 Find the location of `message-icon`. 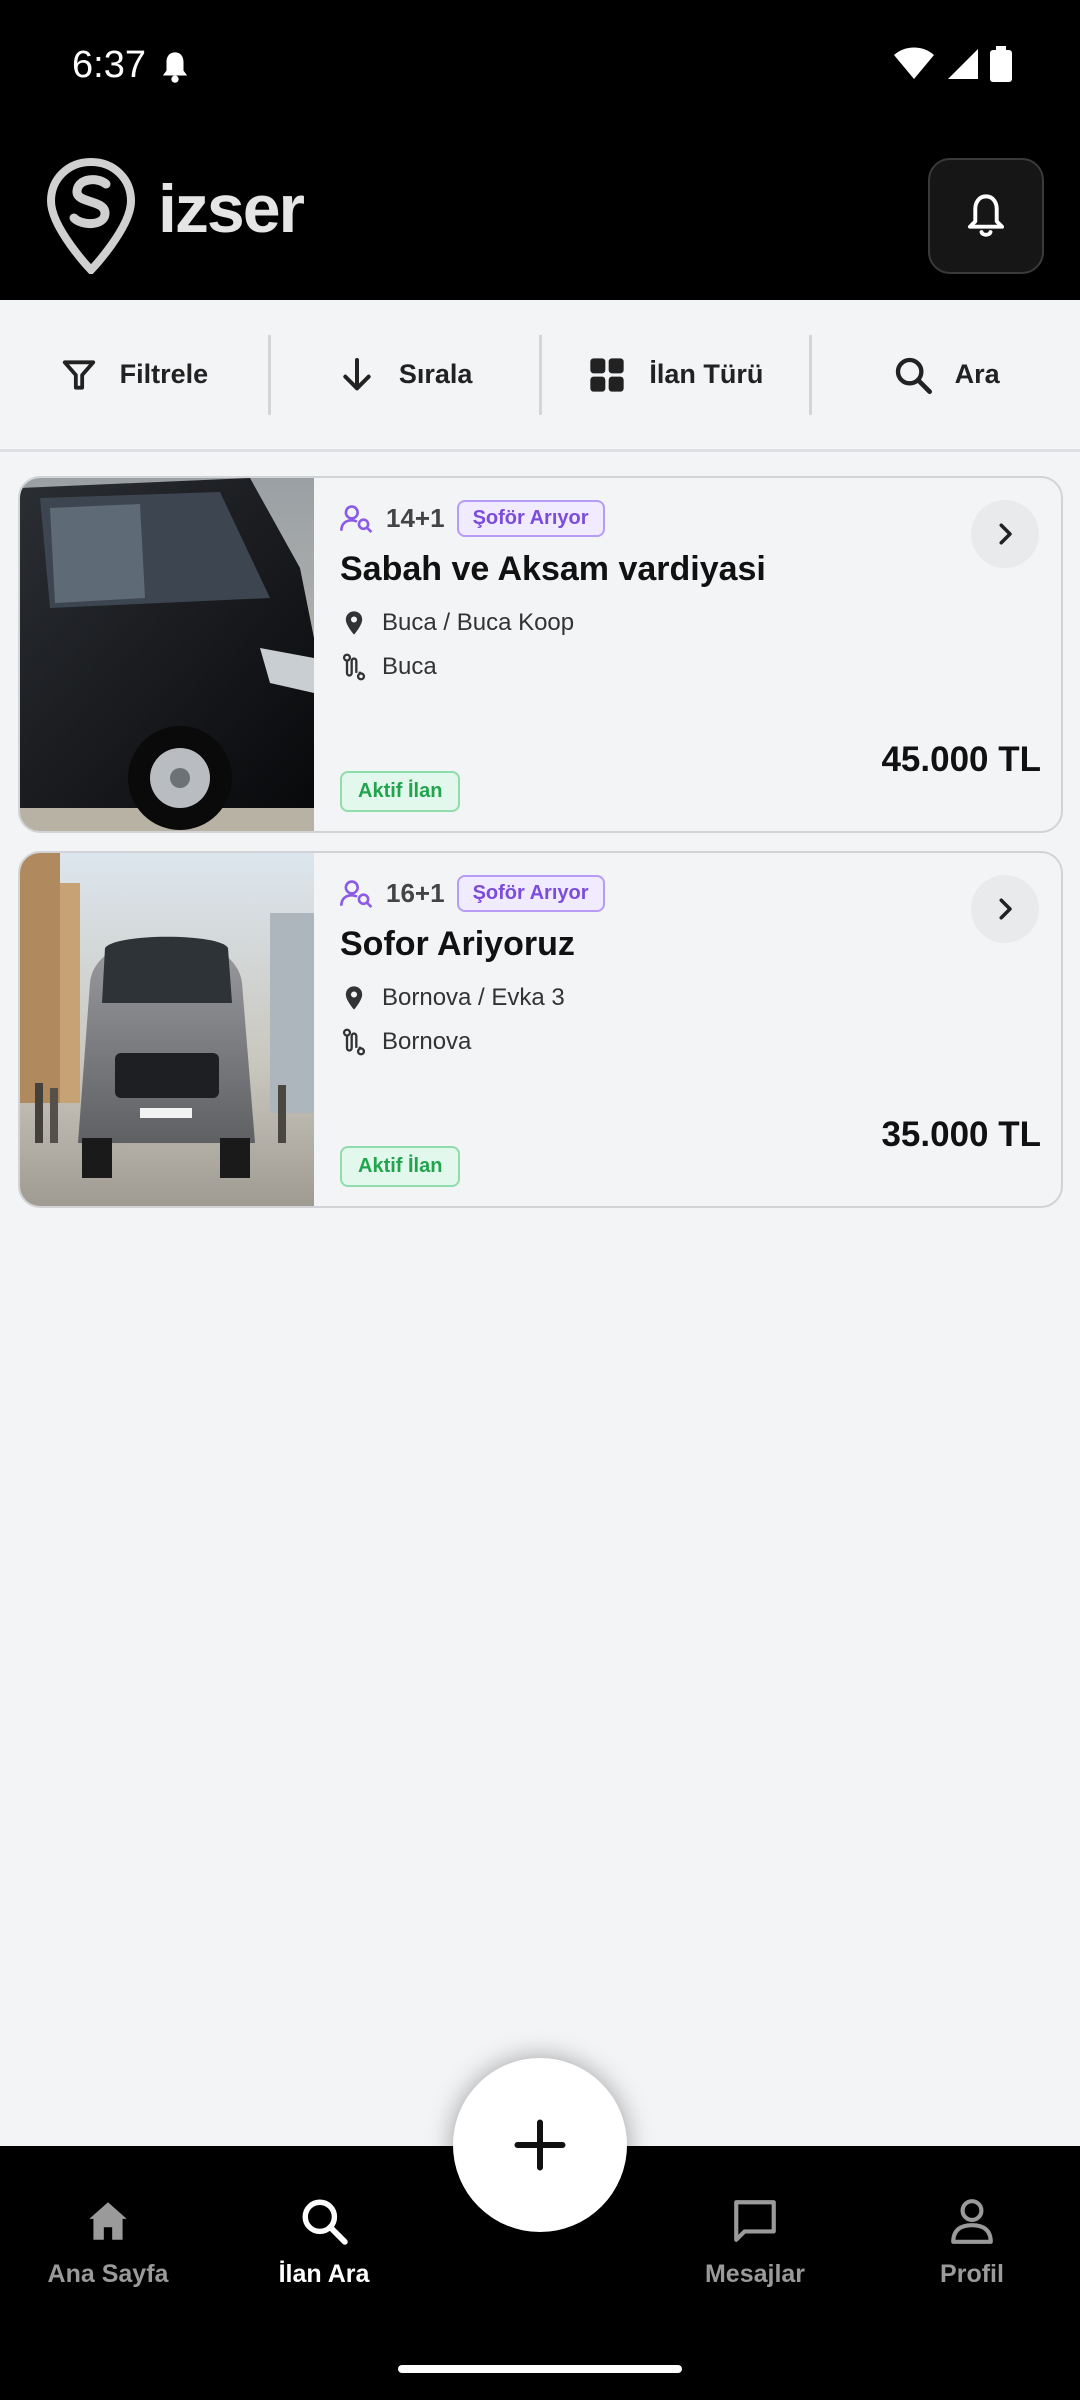

message-icon is located at coordinates (755, 2221).